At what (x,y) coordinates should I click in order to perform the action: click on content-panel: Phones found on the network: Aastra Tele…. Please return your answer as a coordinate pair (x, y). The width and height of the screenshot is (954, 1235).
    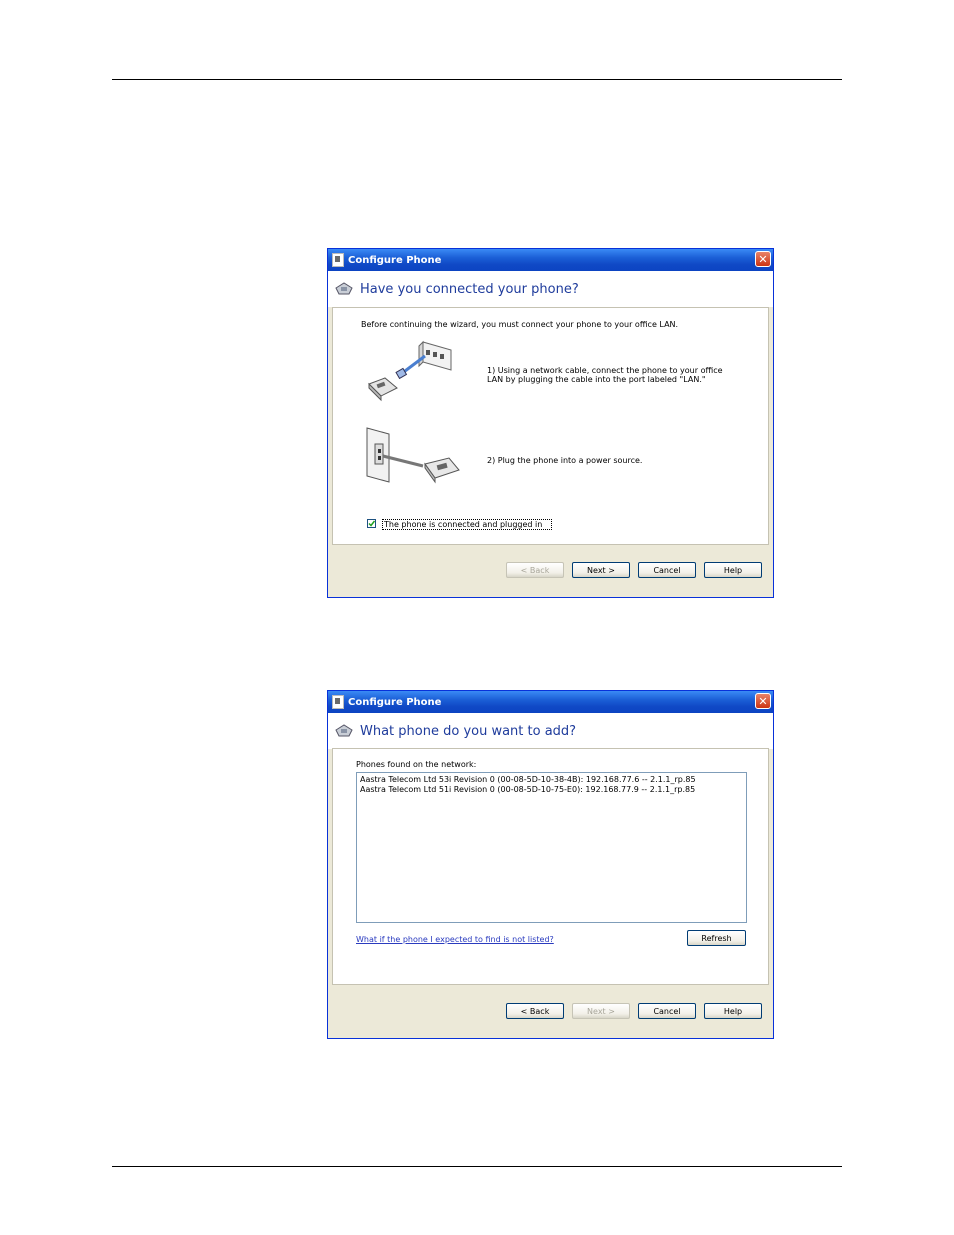
    Looking at the image, I should click on (550, 866).